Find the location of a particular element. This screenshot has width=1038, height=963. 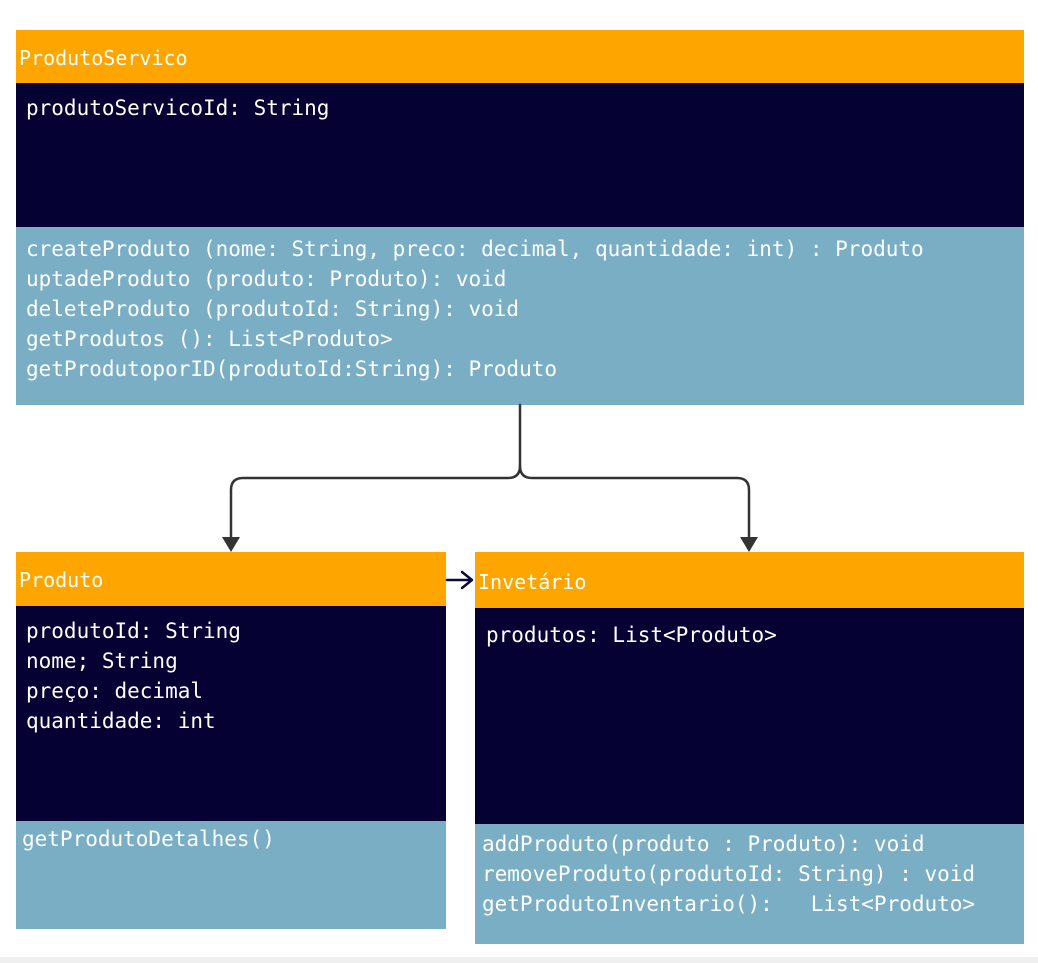

attribute: produtoServicoId: String is located at coordinates (178, 108).